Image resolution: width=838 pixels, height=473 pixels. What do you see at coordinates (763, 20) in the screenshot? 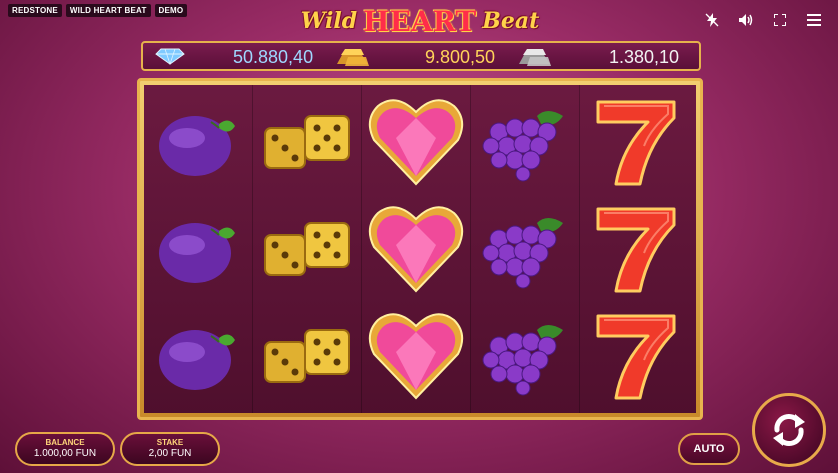
I see `top-right-toolbar` at bounding box center [763, 20].